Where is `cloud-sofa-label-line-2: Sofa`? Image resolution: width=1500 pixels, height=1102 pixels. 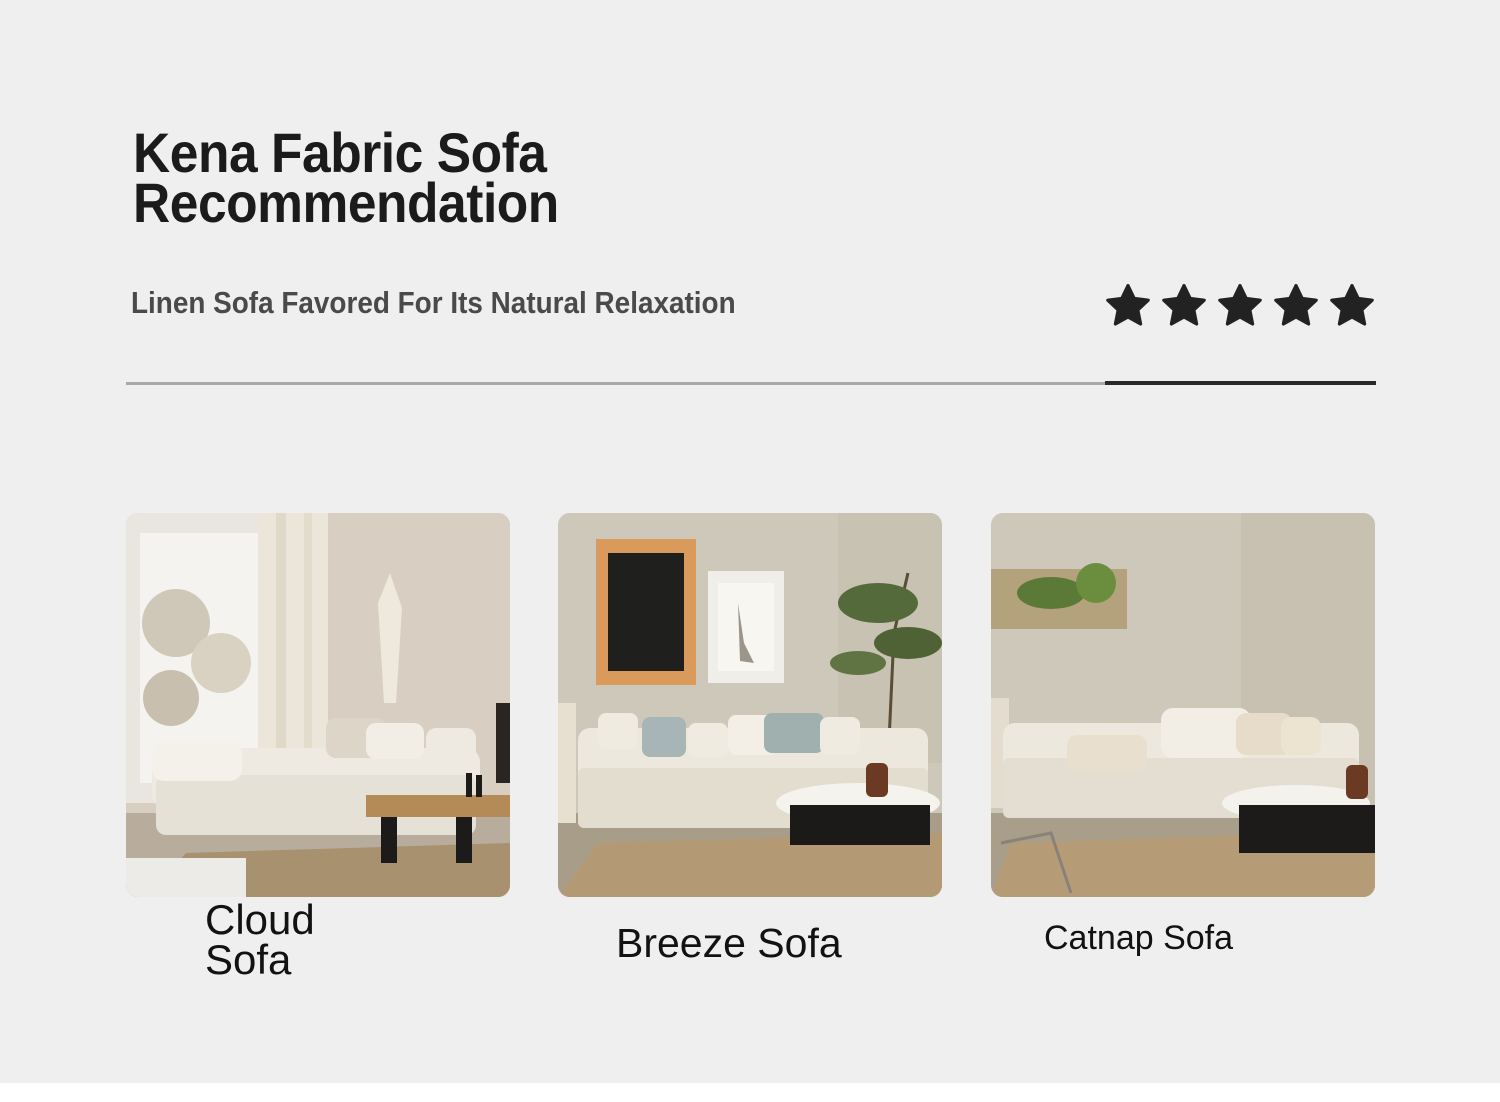
cloud-sofa-label-line-2: Sofa is located at coordinates (248, 959).